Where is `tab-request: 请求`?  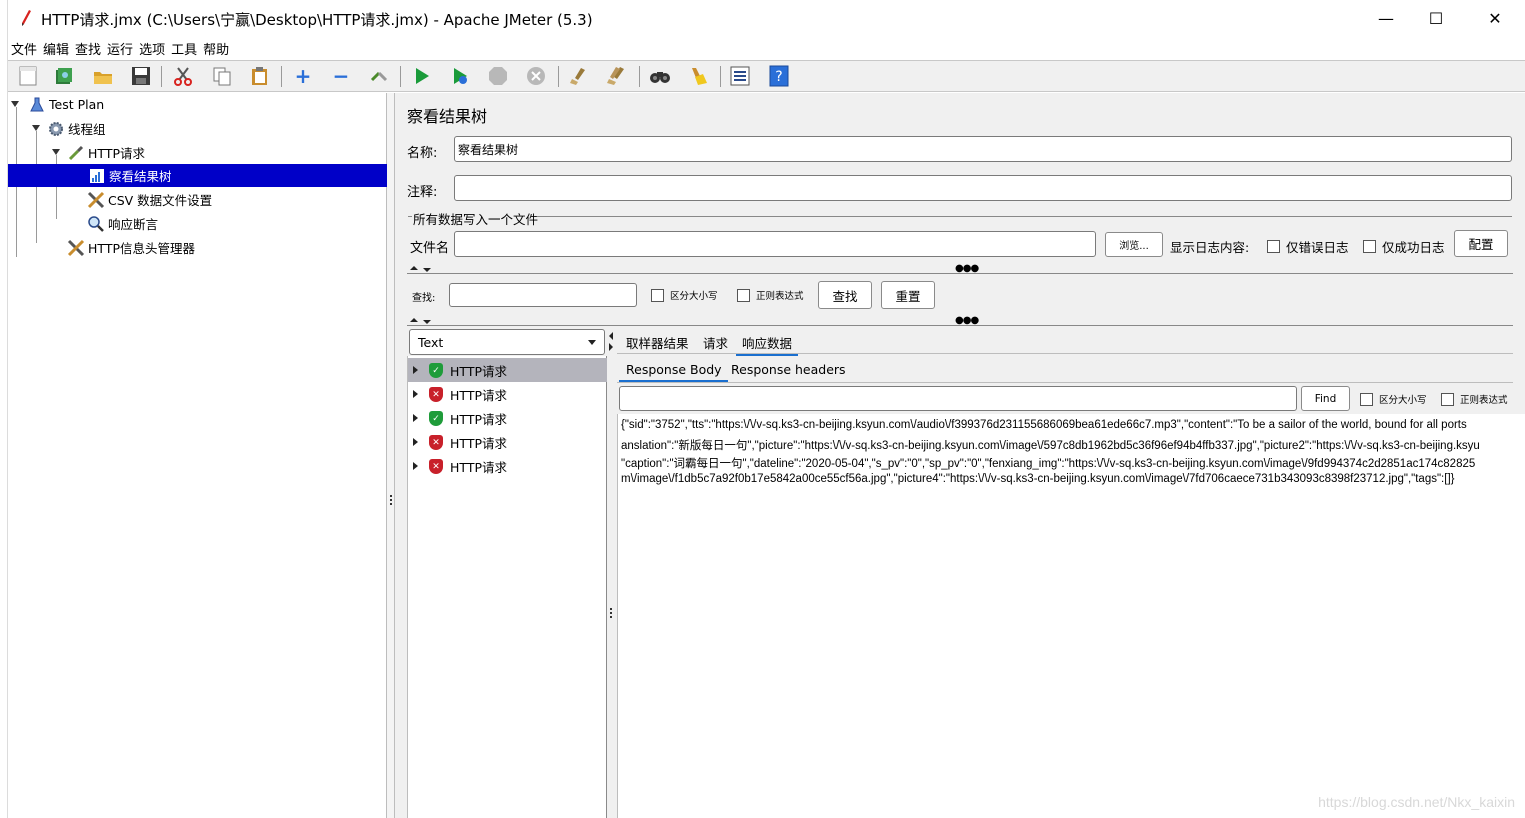
tab-request: 请求 is located at coordinates (715, 342).